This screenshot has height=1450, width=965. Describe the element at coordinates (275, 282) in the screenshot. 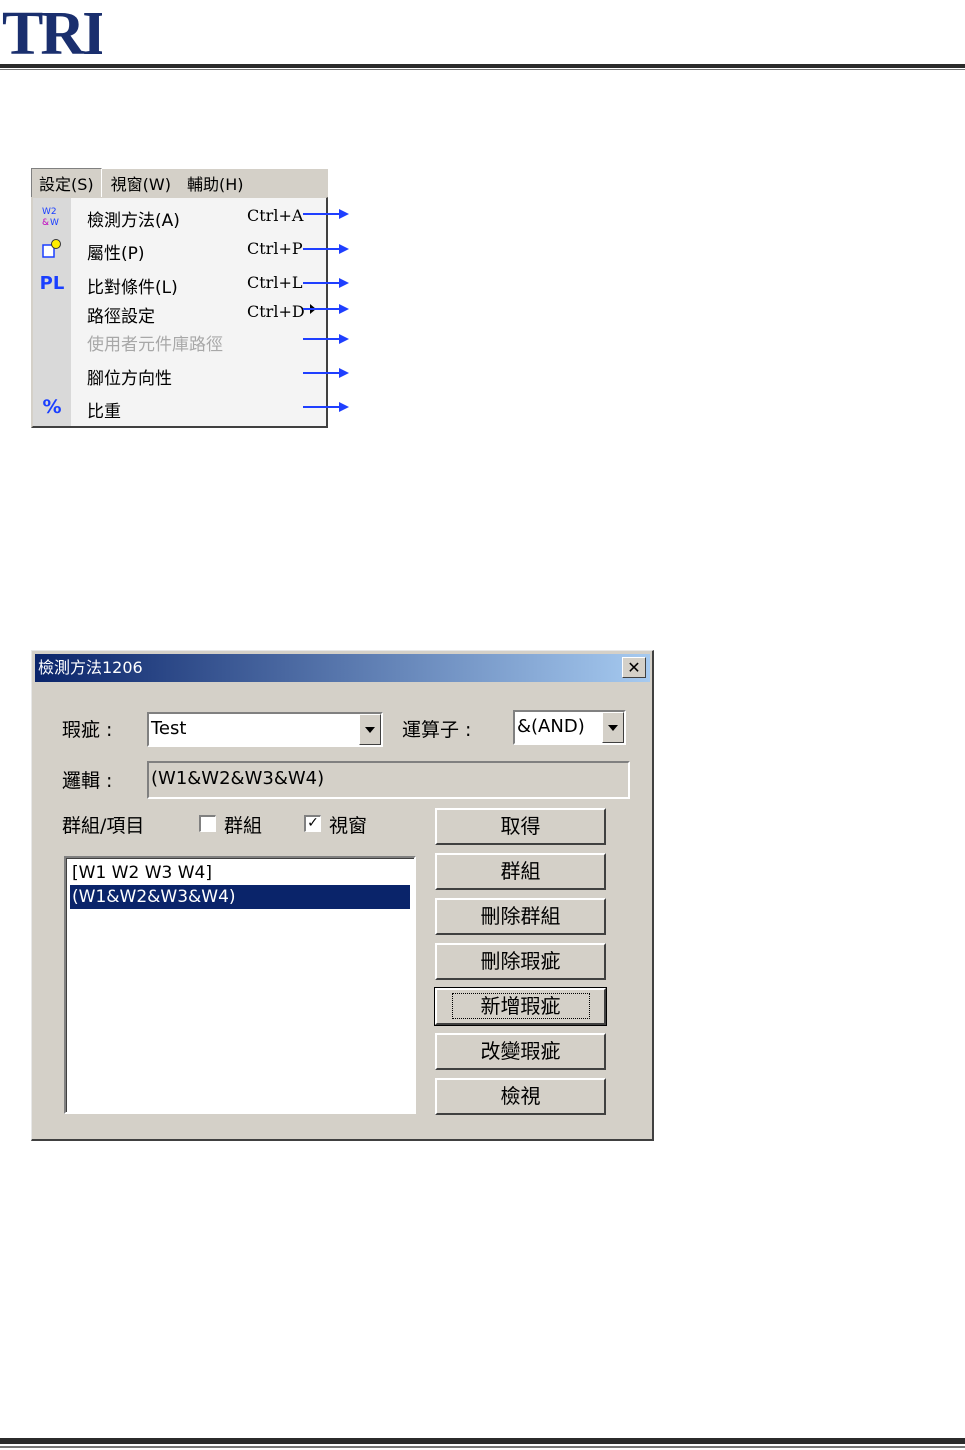

I see `menu-item-shortcut: Ctrl+L` at that location.